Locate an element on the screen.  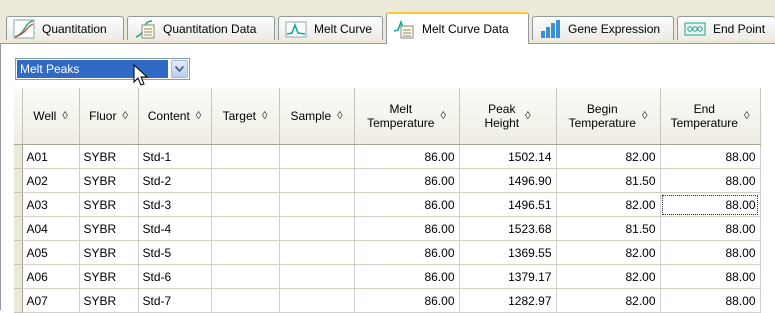
tab-melt-curve-data: Melt Curve Data is located at coordinates (457, 28).